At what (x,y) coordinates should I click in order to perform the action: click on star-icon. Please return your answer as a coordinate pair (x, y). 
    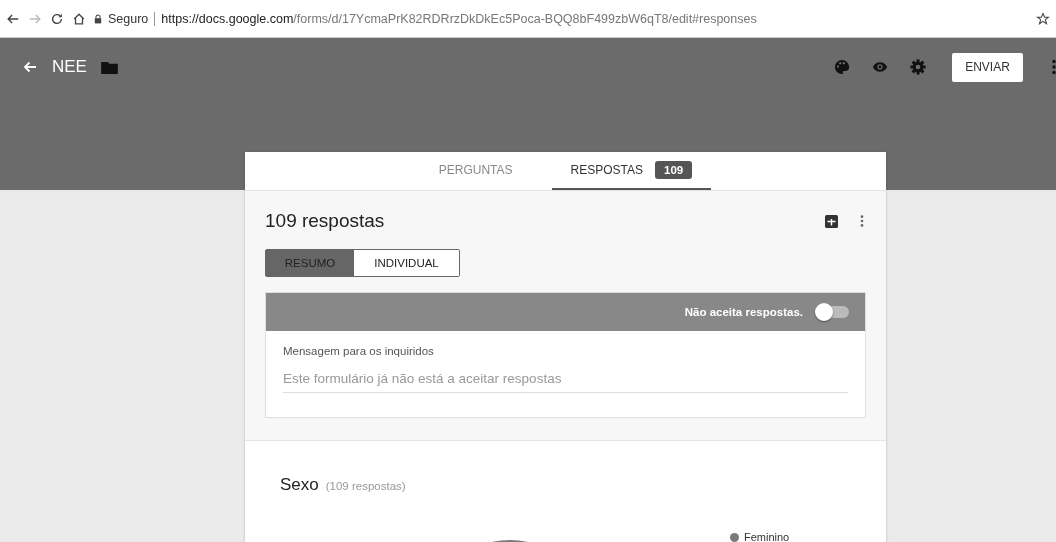
    Looking at the image, I should click on (1043, 18).